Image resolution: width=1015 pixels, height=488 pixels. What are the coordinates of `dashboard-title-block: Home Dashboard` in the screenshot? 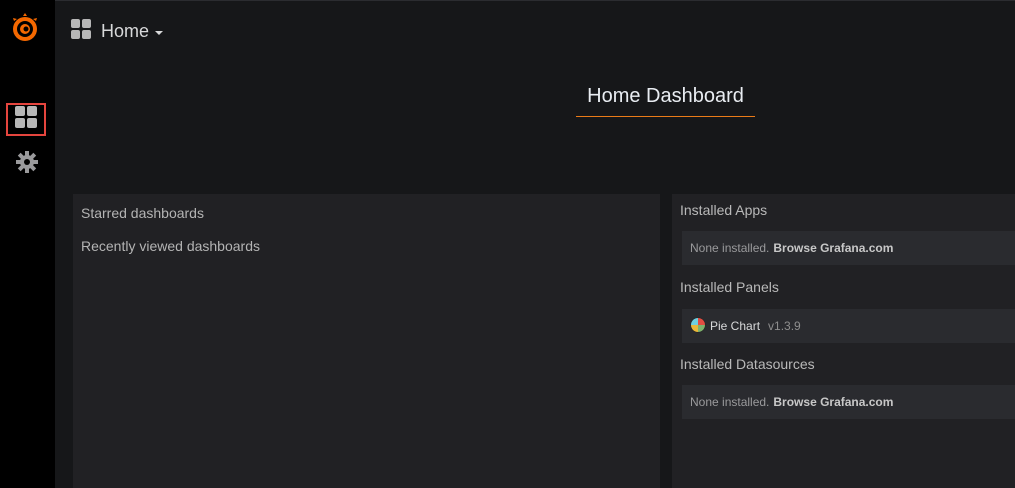 It's located at (665, 99).